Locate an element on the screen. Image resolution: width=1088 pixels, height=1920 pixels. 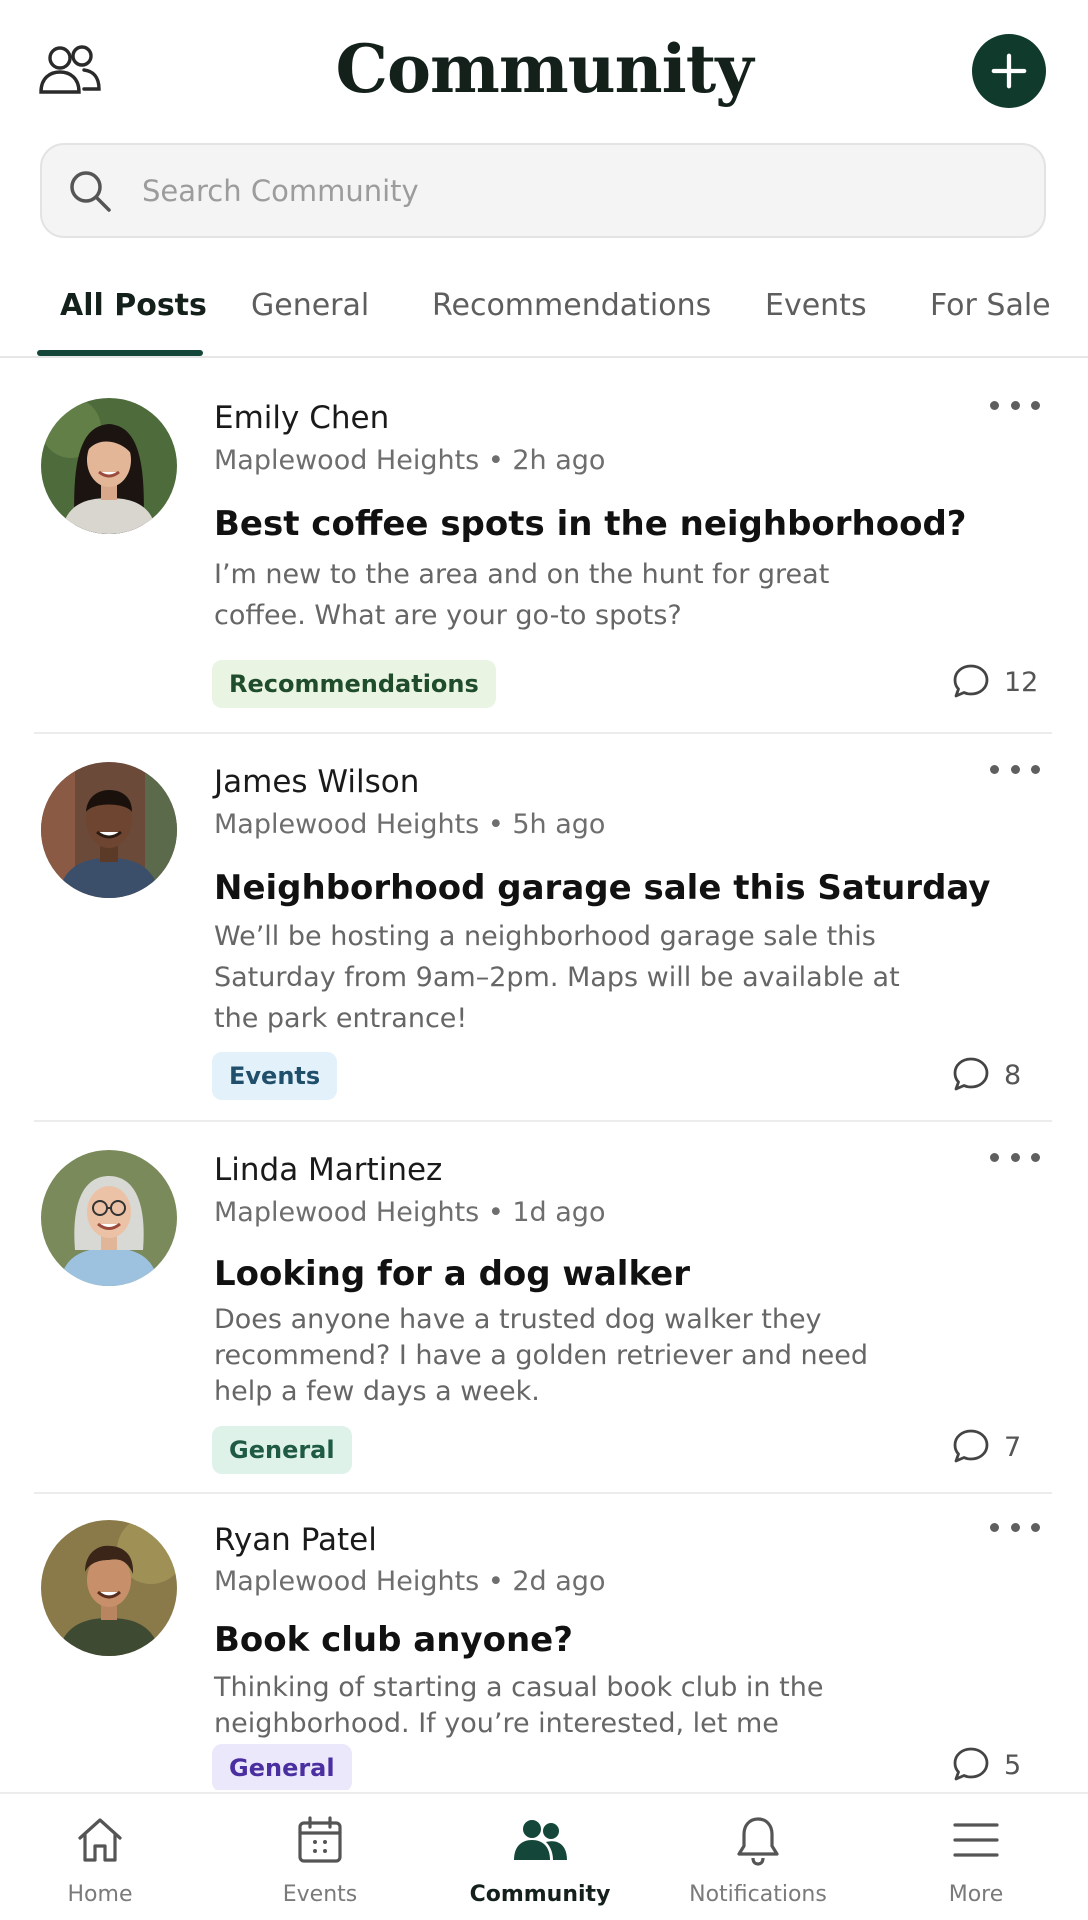
author-name: Ryan Patel is located at coordinates (295, 1540).